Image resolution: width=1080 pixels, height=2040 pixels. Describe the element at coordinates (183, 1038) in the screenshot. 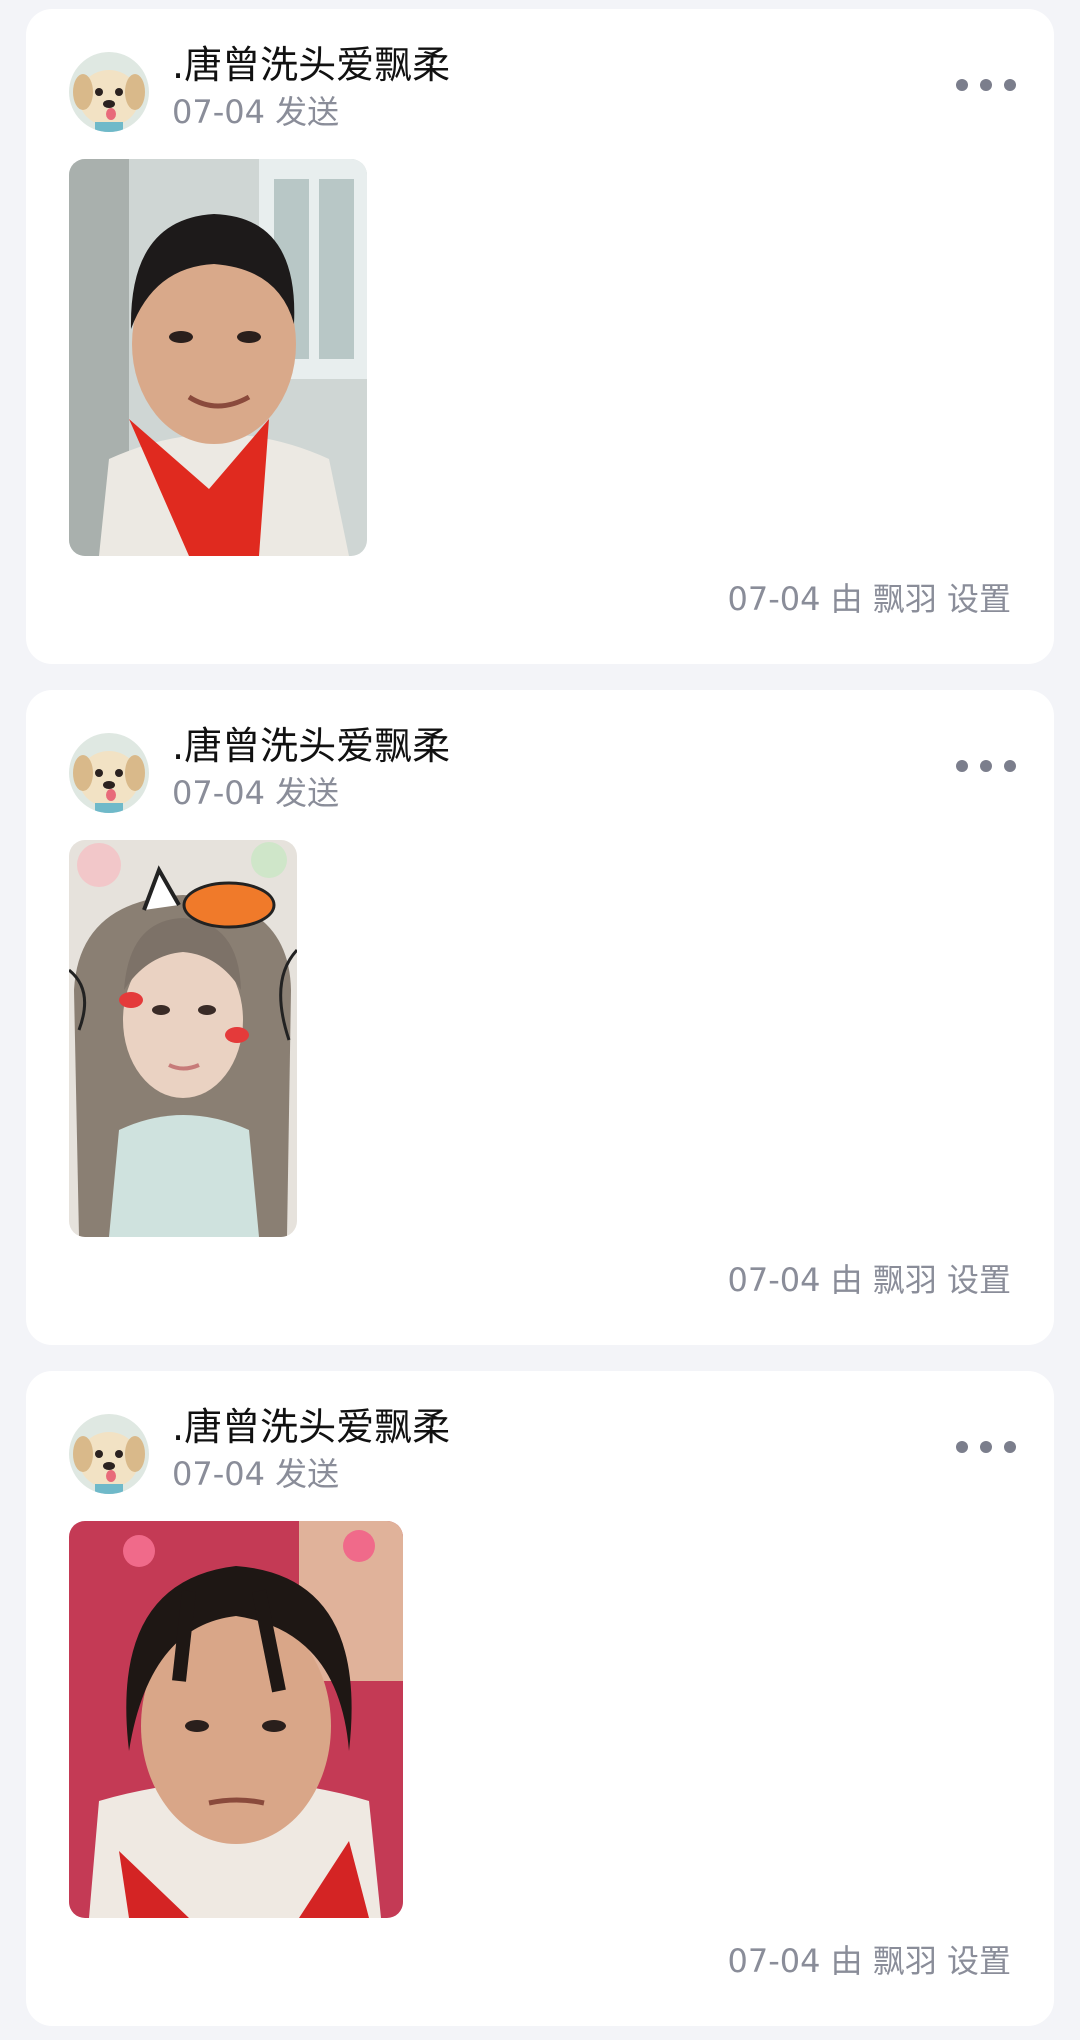

I see `girl-with-cat-sticker-photo` at that location.